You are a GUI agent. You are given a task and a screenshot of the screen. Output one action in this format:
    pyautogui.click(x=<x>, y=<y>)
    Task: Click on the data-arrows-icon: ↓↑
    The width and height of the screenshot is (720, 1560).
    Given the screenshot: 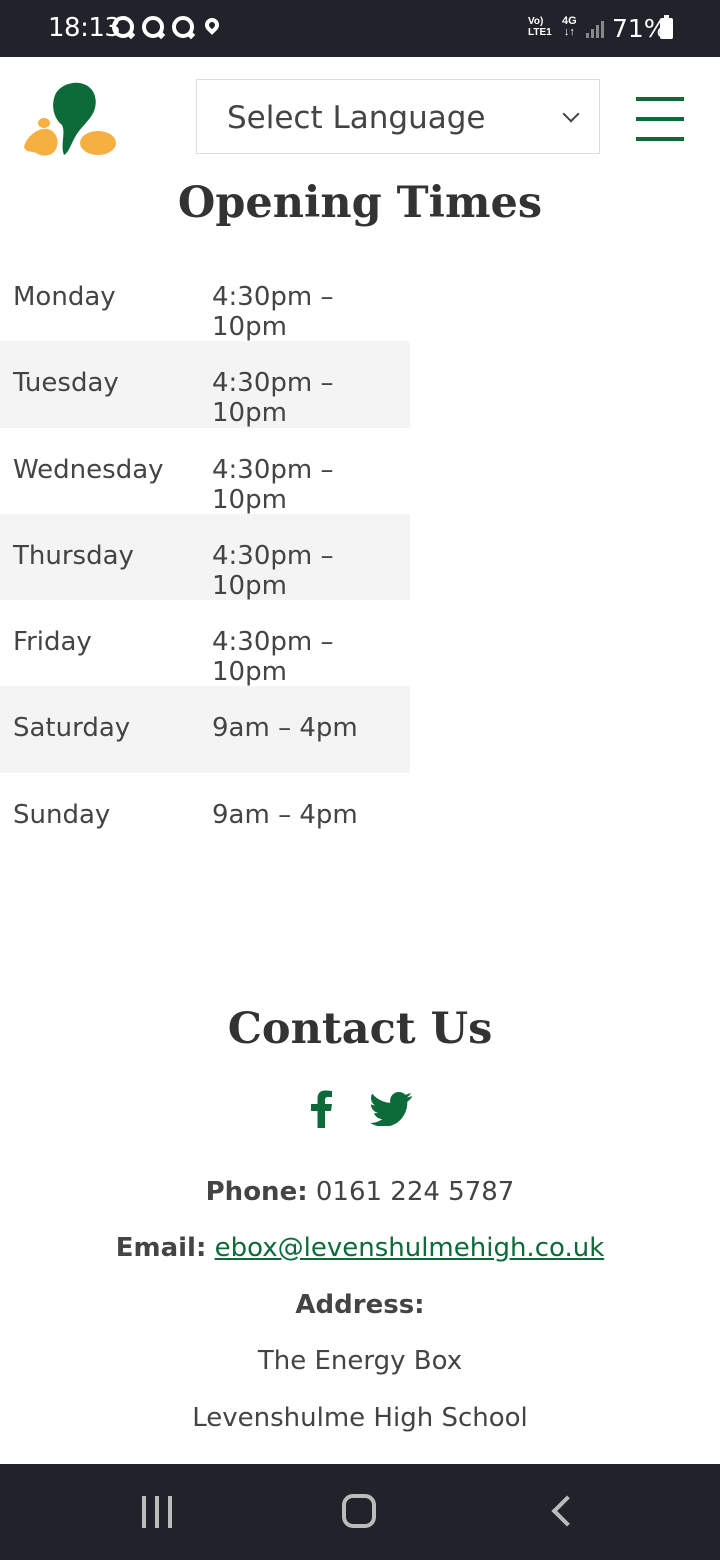 What is the action you would take?
    pyautogui.click(x=569, y=32)
    